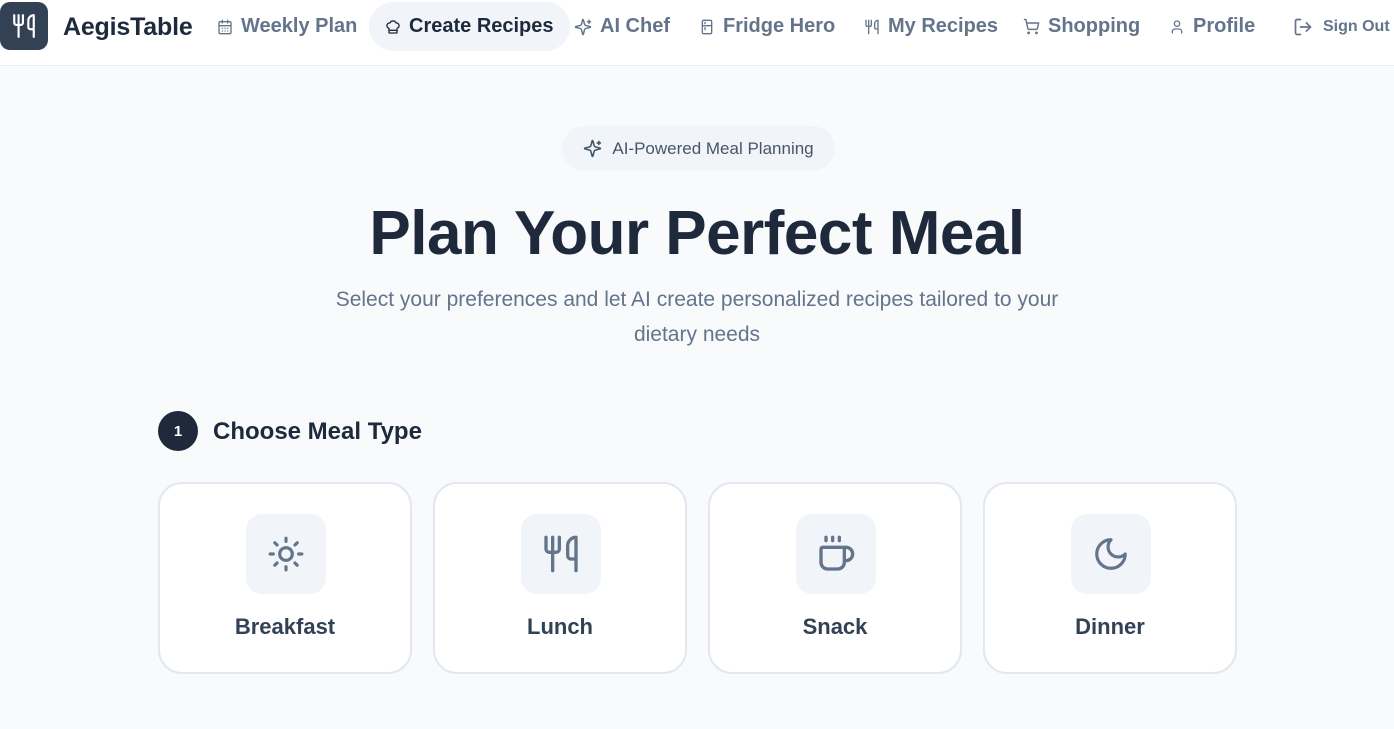 Image resolution: width=1394 pixels, height=729 pixels. Describe the element at coordinates (1224, 26) in the screenshot. I see `nav-item-label: Profile` at that location.